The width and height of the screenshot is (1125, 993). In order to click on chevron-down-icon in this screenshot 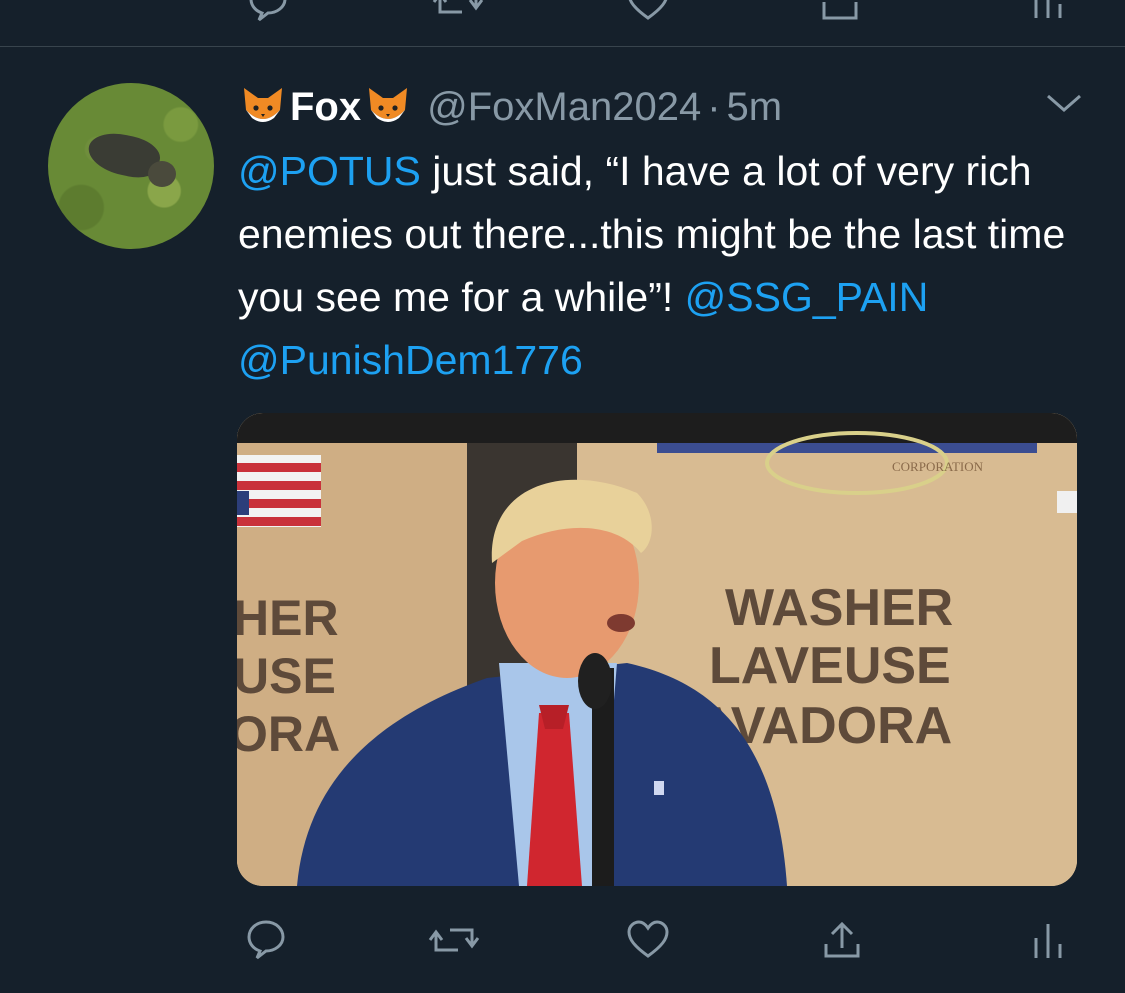, I will do `click(1064, 107)`.